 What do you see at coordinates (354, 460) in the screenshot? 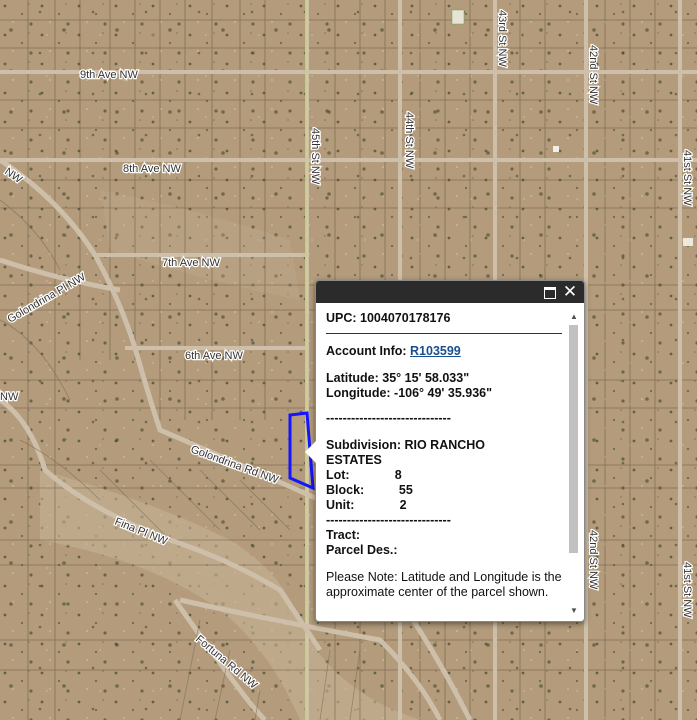
I see `subdivision-cont-text: ESTATES` at bounding box center [354, 460].